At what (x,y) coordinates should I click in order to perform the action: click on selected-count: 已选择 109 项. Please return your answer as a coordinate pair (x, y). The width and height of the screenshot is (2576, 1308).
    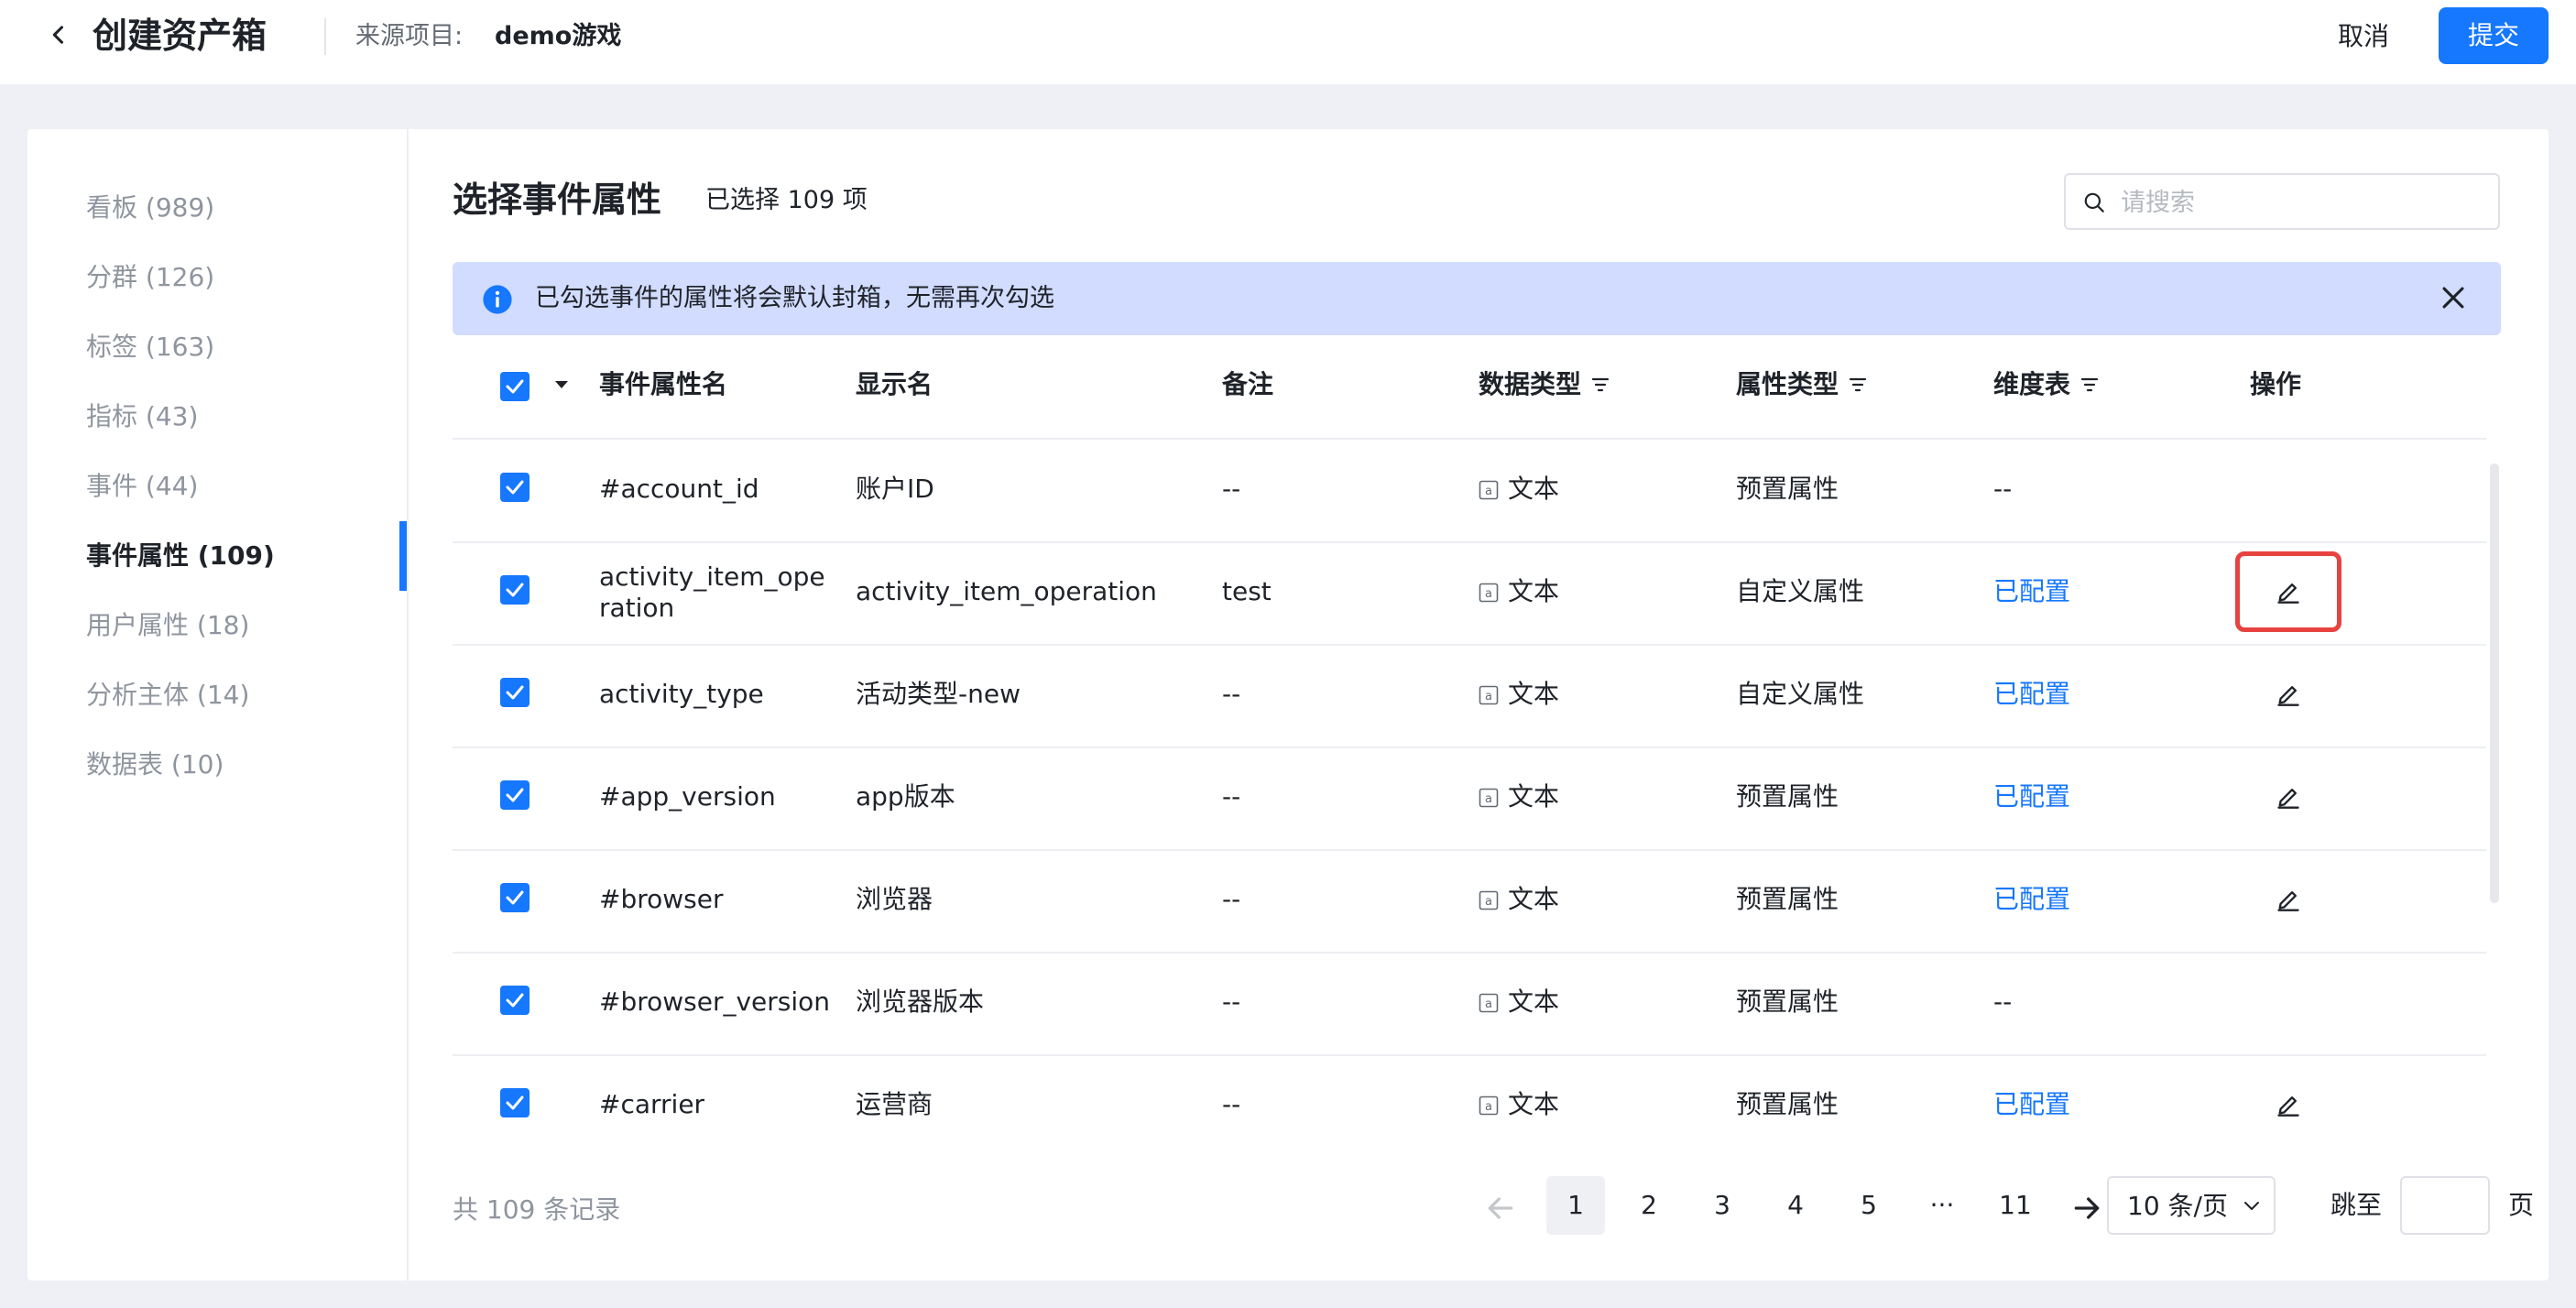
    Looking at the image, I should click on (787, 200).